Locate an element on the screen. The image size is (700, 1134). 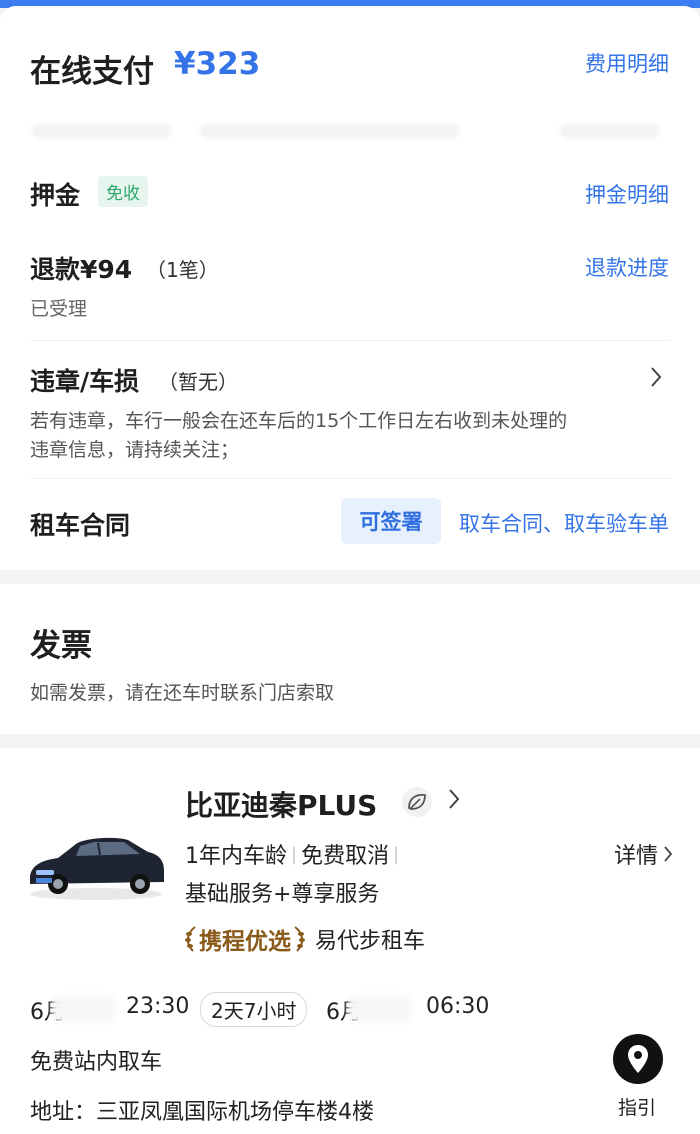
fee-detail-link: 费用明细 is located at coordinates (627, 63).